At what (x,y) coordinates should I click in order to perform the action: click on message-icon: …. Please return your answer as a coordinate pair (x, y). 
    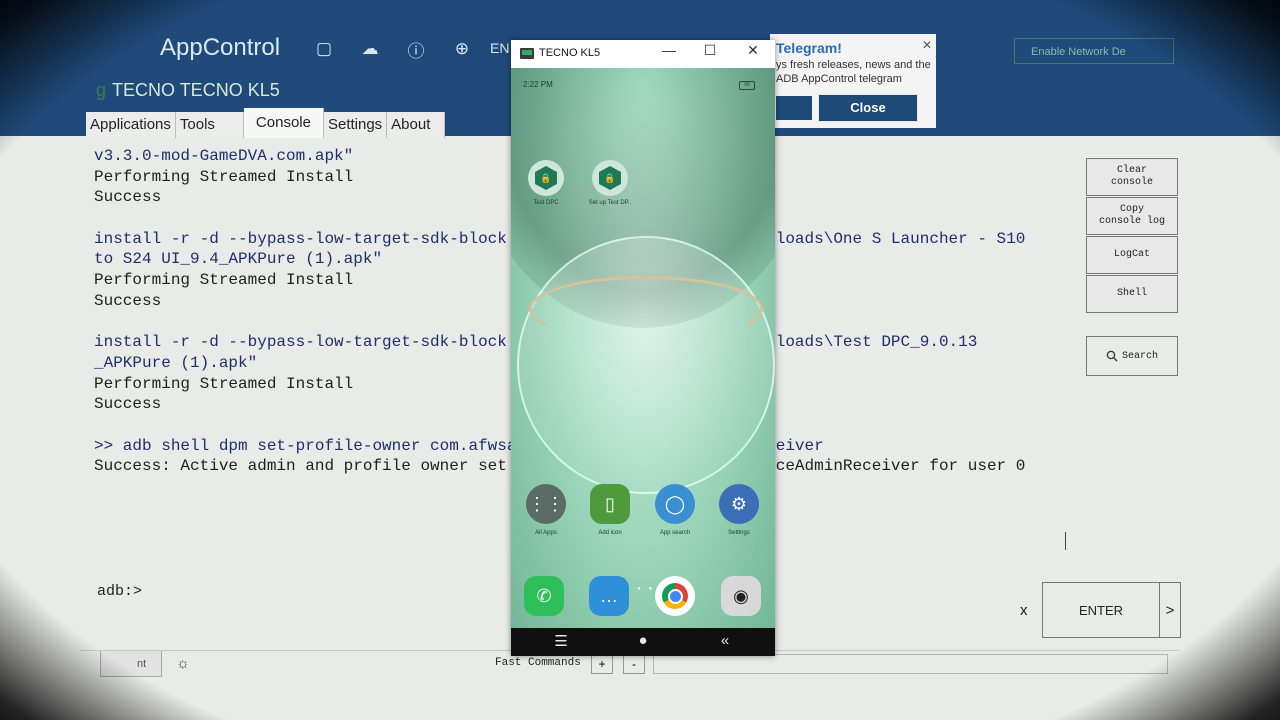
    Looking at the image, I should click on (609, 596).